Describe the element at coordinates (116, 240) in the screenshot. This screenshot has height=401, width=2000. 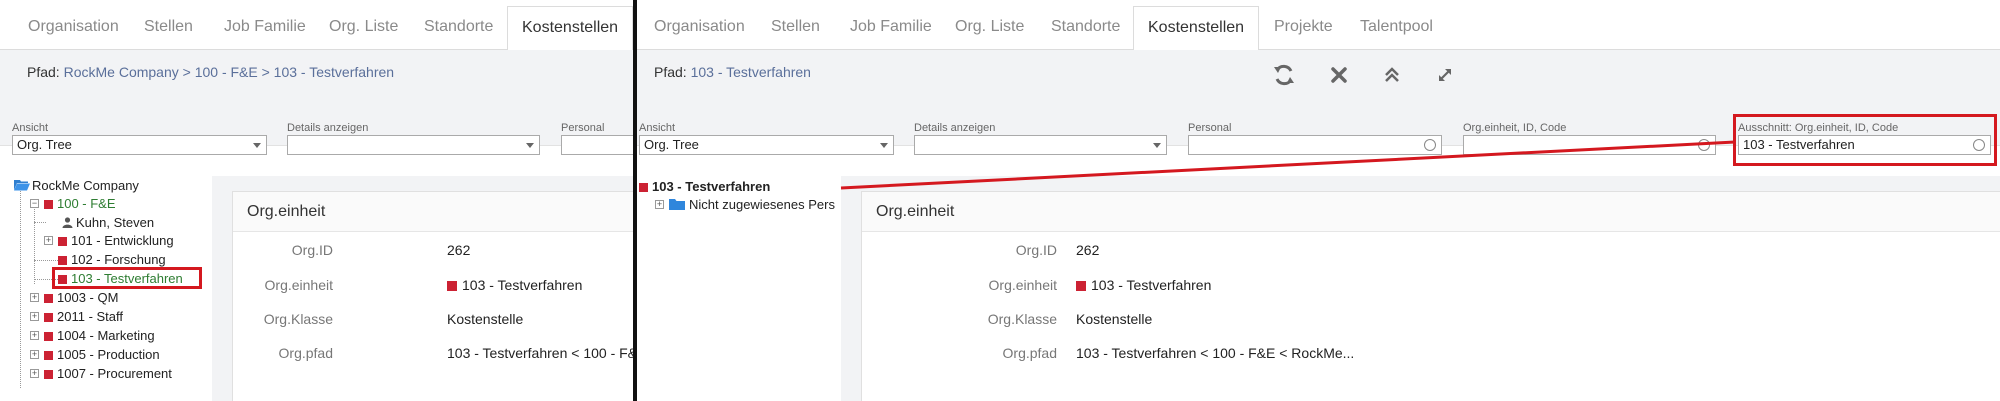
I see `tree-item-entwicklung: 101 - Entwicklung` at that location.